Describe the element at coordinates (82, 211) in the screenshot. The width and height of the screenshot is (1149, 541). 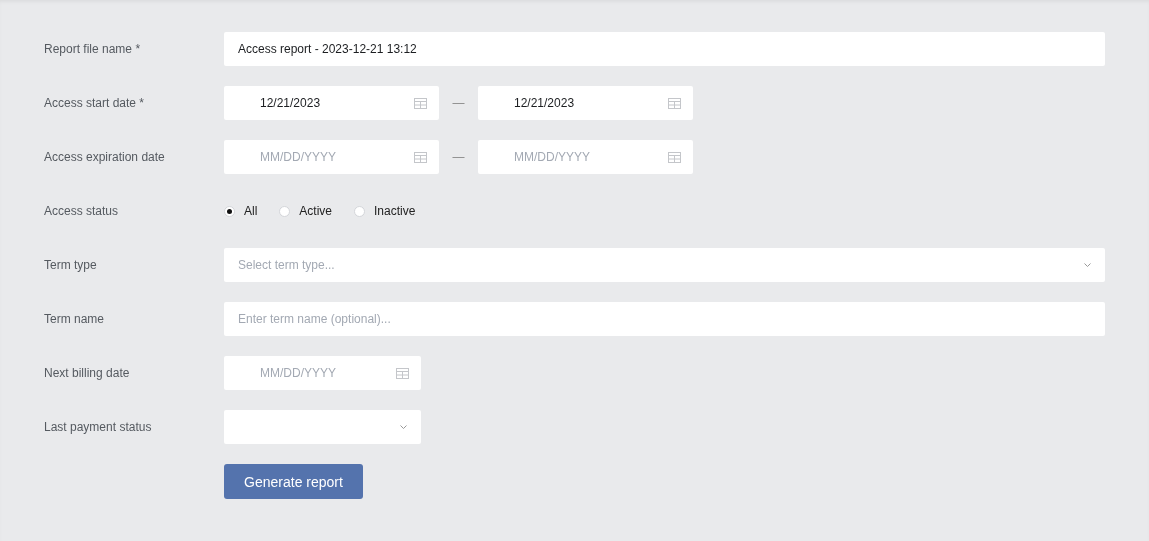
I see `field-label: Access status` at that location.